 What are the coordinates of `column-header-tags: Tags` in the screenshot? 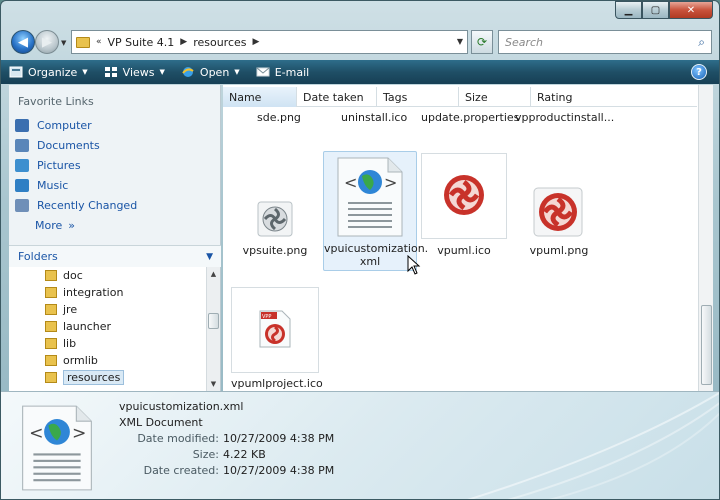 It's located at (418, 97).